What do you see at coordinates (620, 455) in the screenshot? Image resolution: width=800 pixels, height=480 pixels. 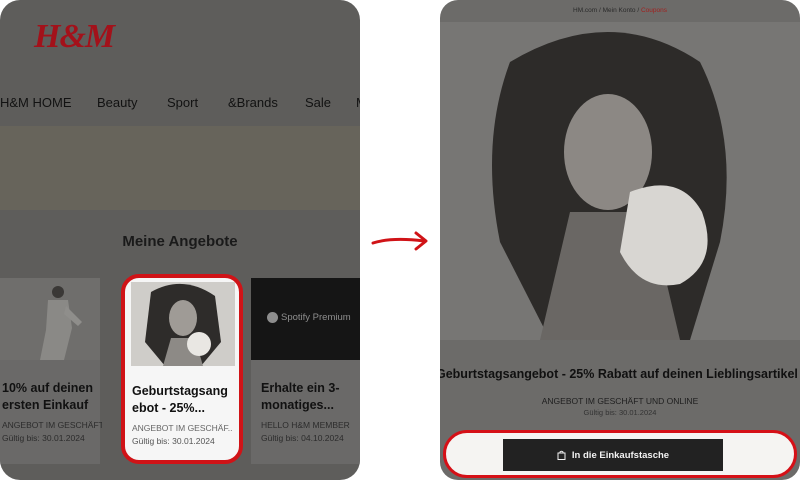 I see `add-to-bag-label: In die Einkaufstasche` at bounding box center [620, 455].